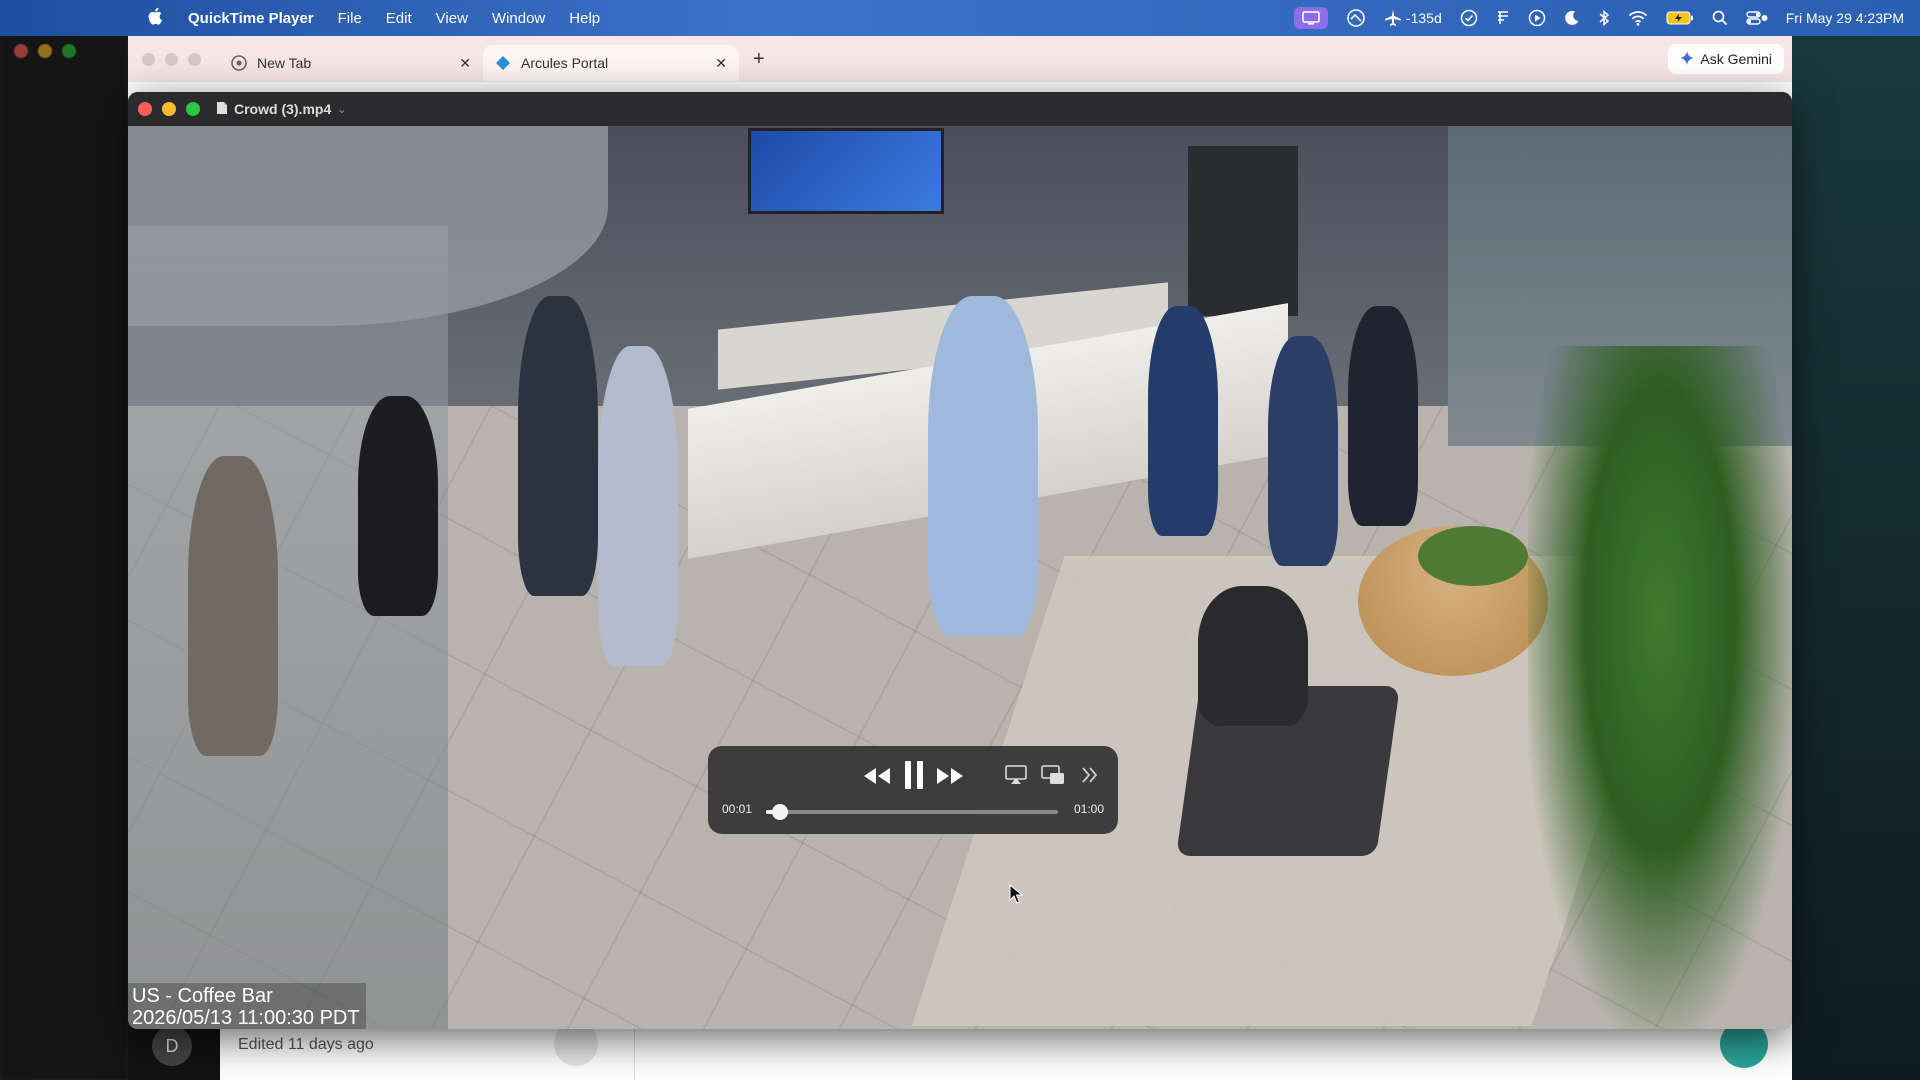 Image resolution: width=1920 pixels, height=1080 pixels. What do you see at coordinates (246, 1018) in the screenshot?
I see `camera-timestamp: 2026/05/13 11:00:30 PDT` at bounding box center [246, 1018].